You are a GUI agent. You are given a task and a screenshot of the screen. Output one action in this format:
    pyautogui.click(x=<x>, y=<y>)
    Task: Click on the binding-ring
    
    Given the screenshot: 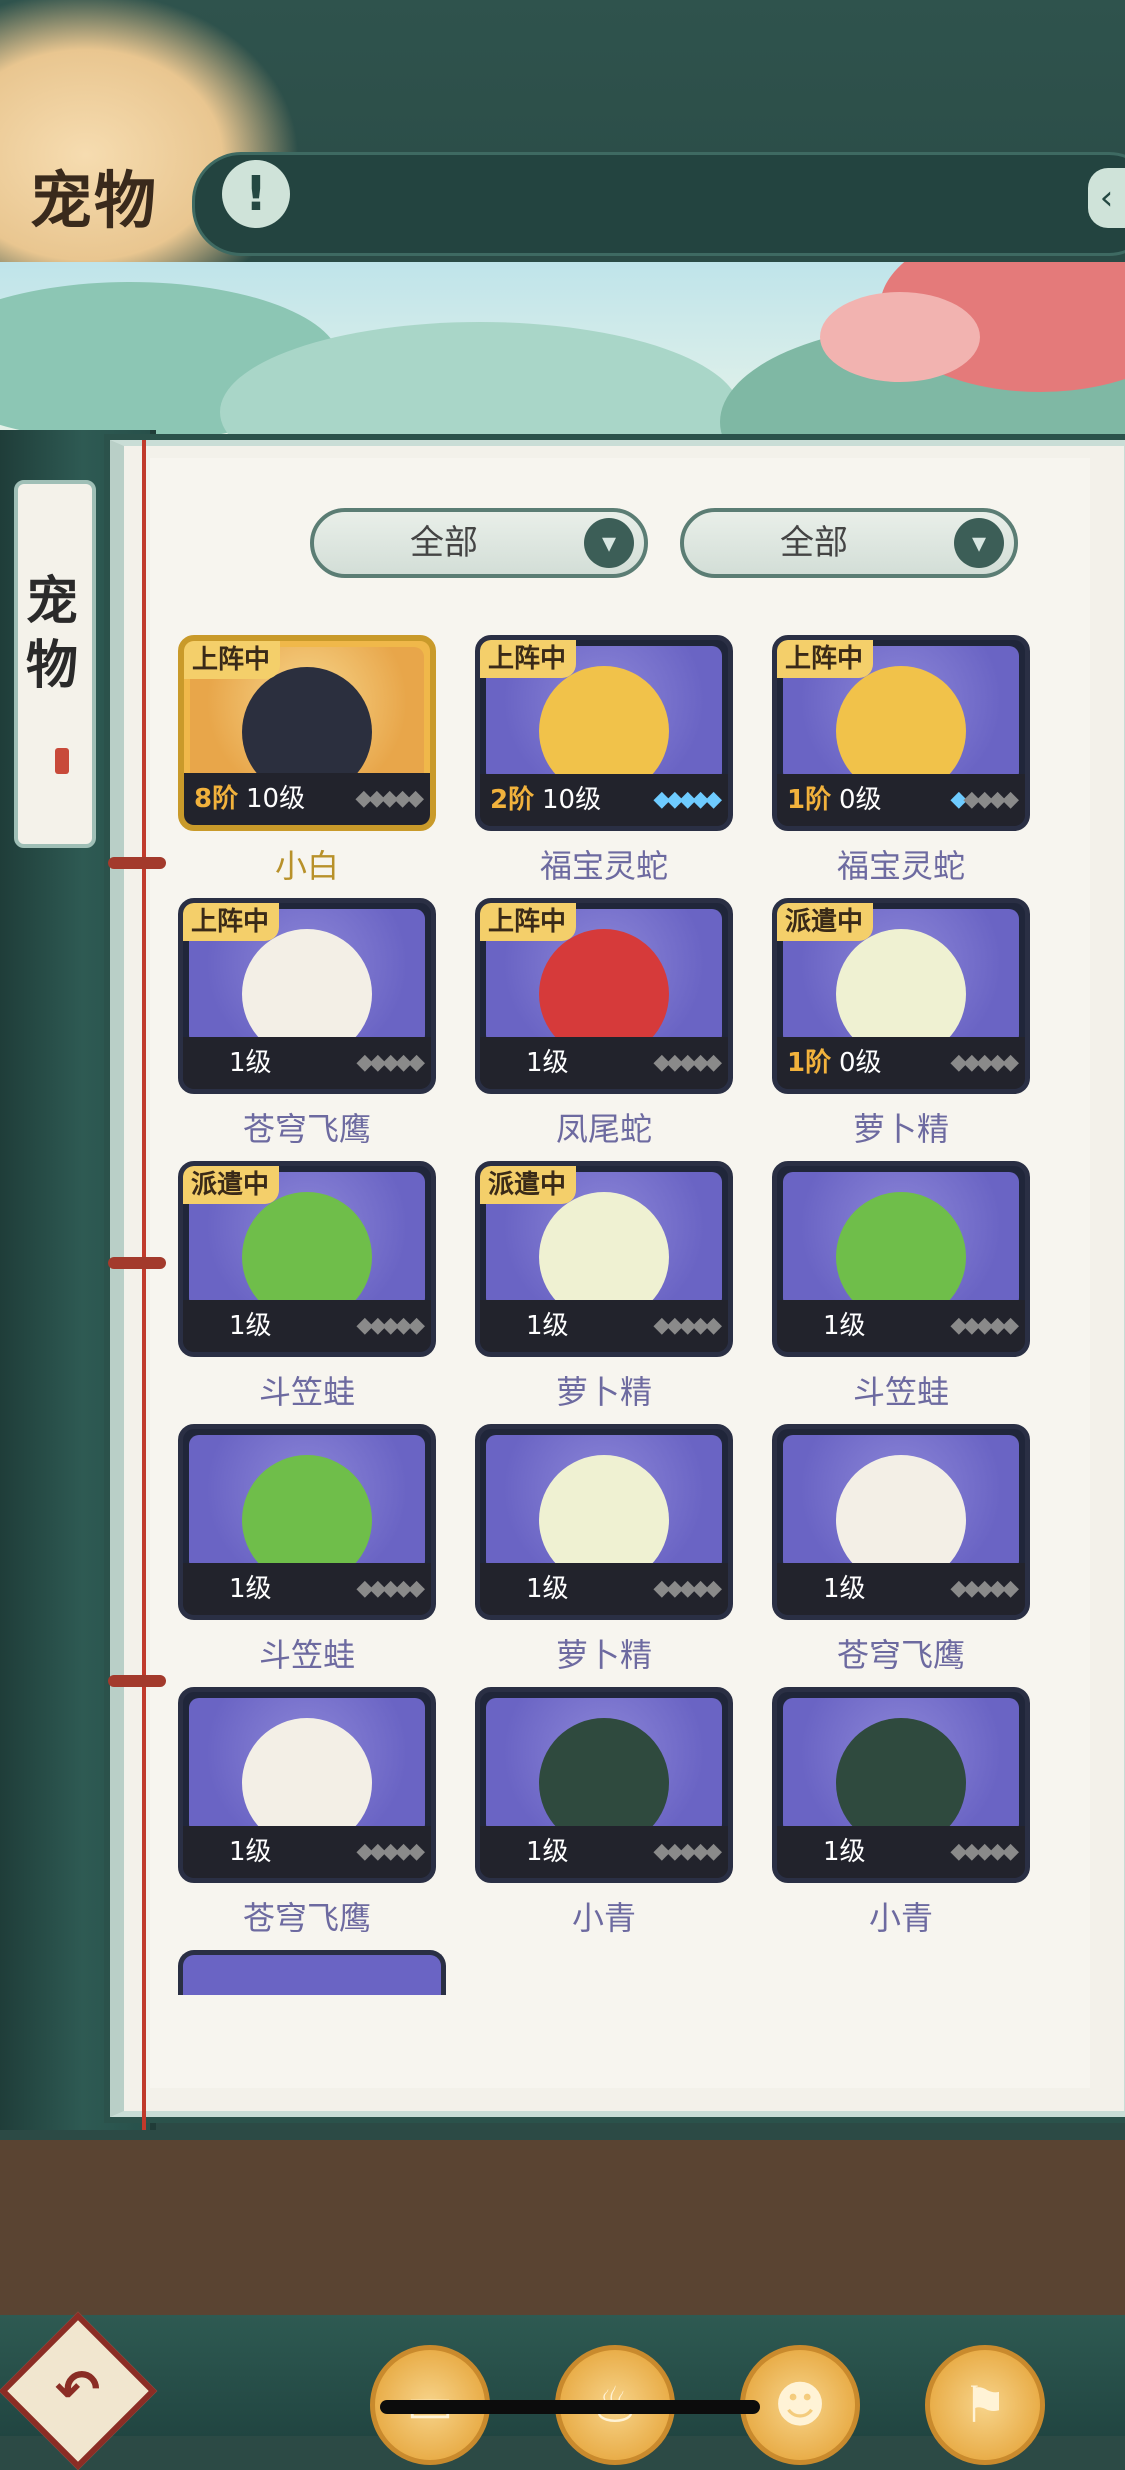 What is the action you would take?
    pyautogui.click(x=137, y=1681)
    